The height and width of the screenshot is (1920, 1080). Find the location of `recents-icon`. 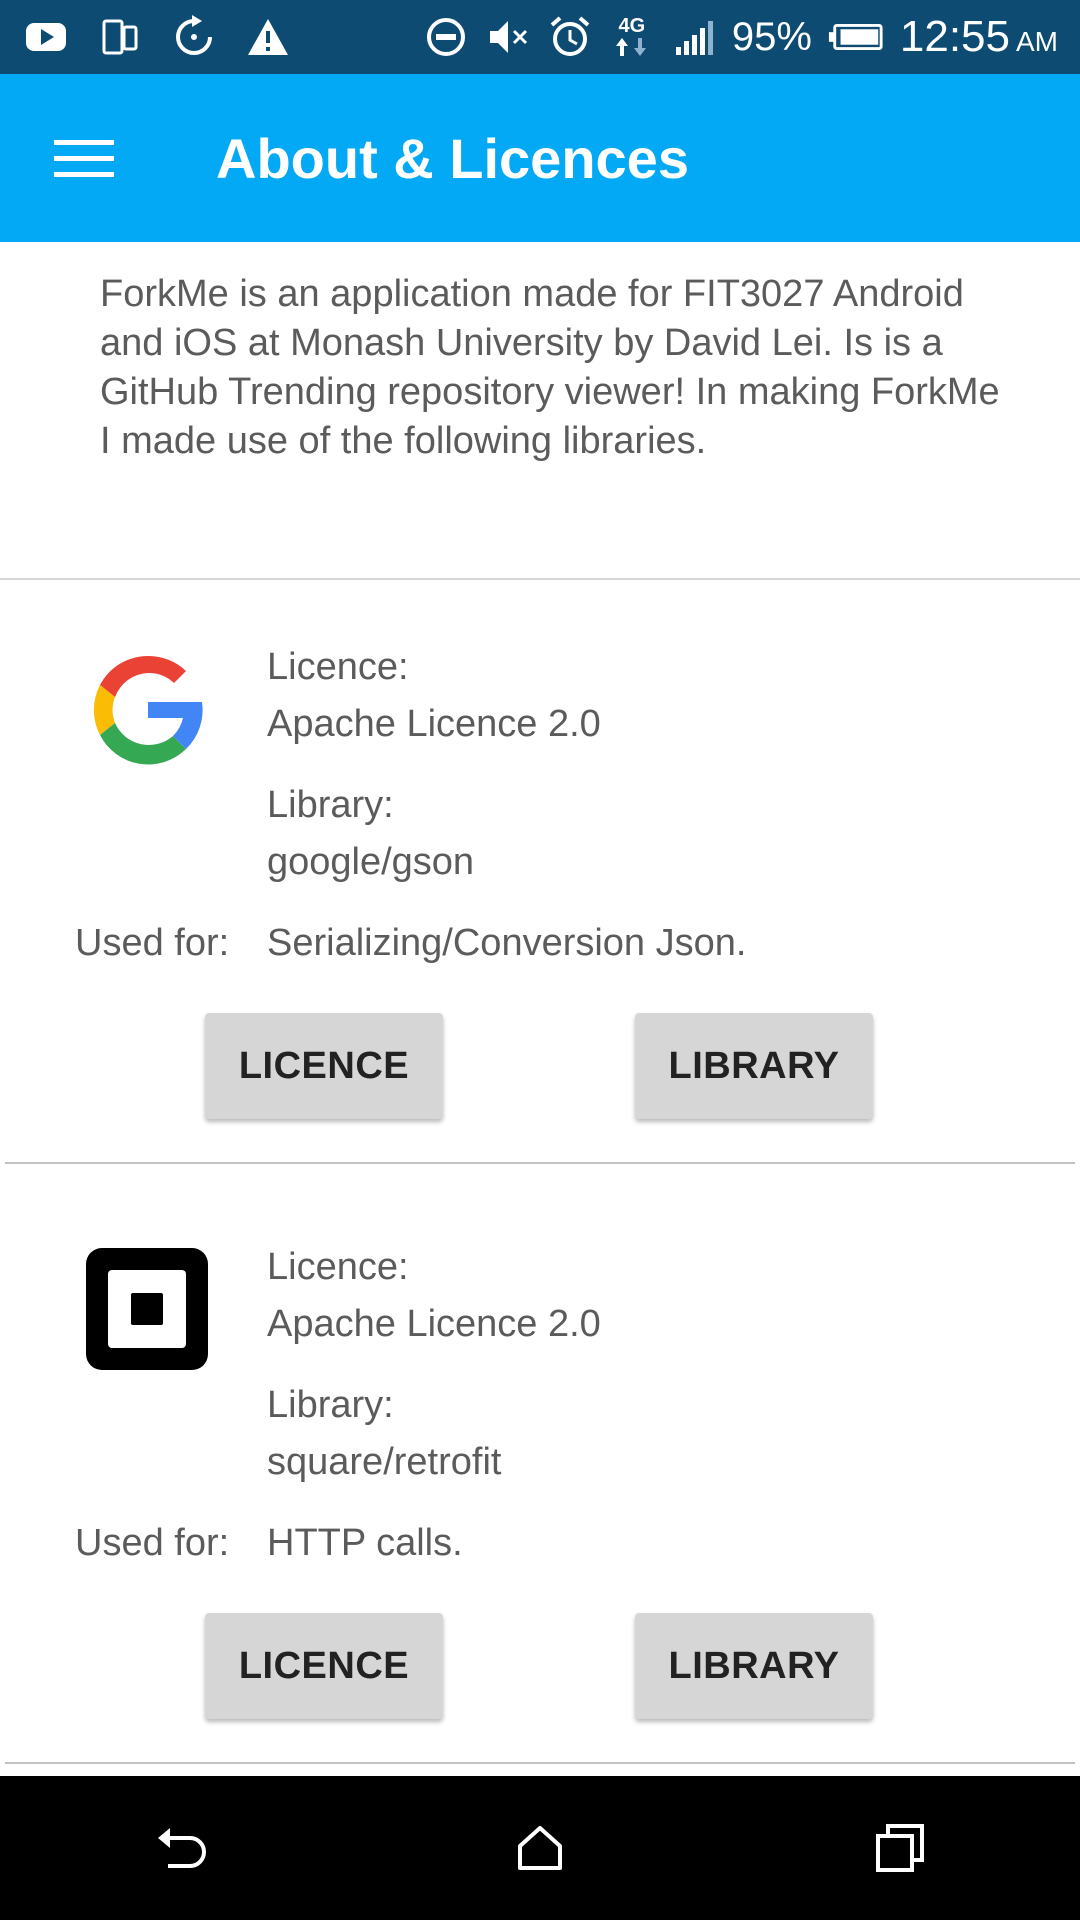

recents-icon is located at coordinates (900, 1848).